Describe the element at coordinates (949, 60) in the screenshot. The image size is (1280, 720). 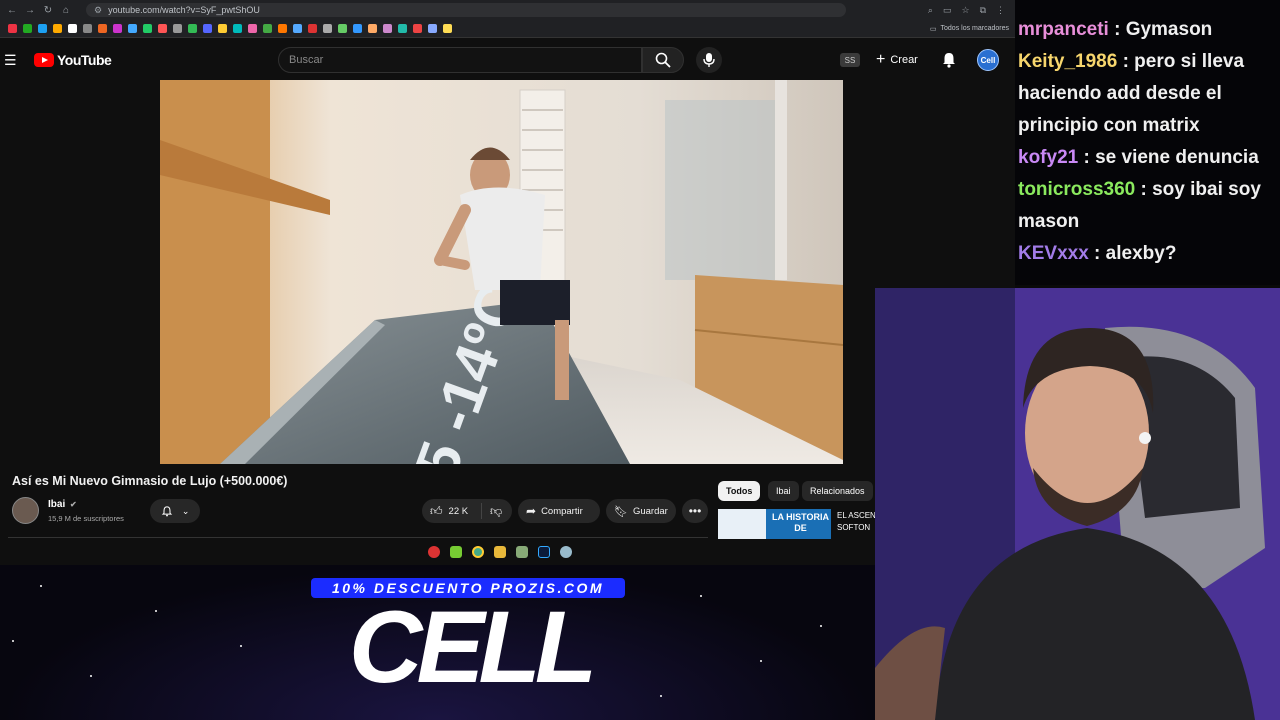
I see `notifications-bell-icon` at that location.